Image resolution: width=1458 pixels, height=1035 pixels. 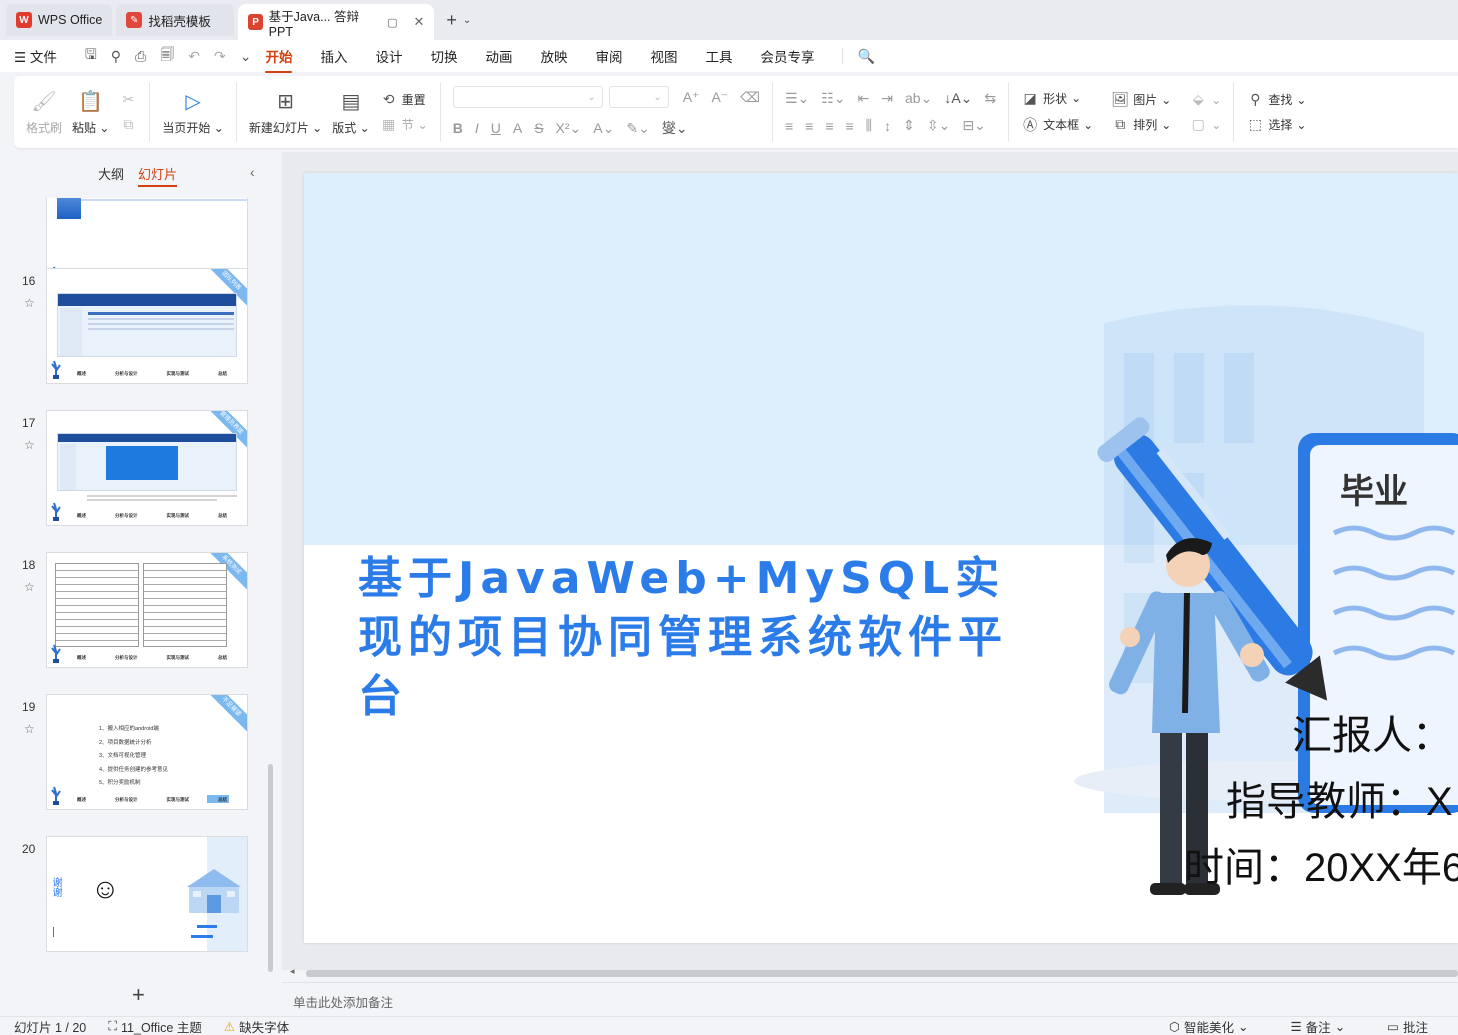 I want to click on menu-tools: 工具, so click(x=718, y=56).